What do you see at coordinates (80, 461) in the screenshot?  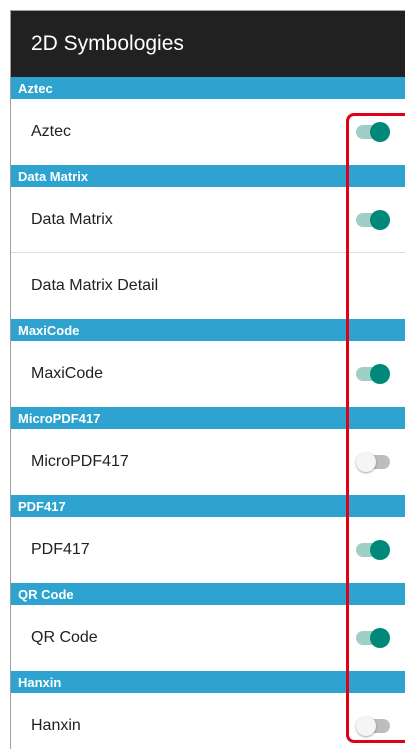 I see `setting-label: MicroPDF417` at bounding box center [80, 461].